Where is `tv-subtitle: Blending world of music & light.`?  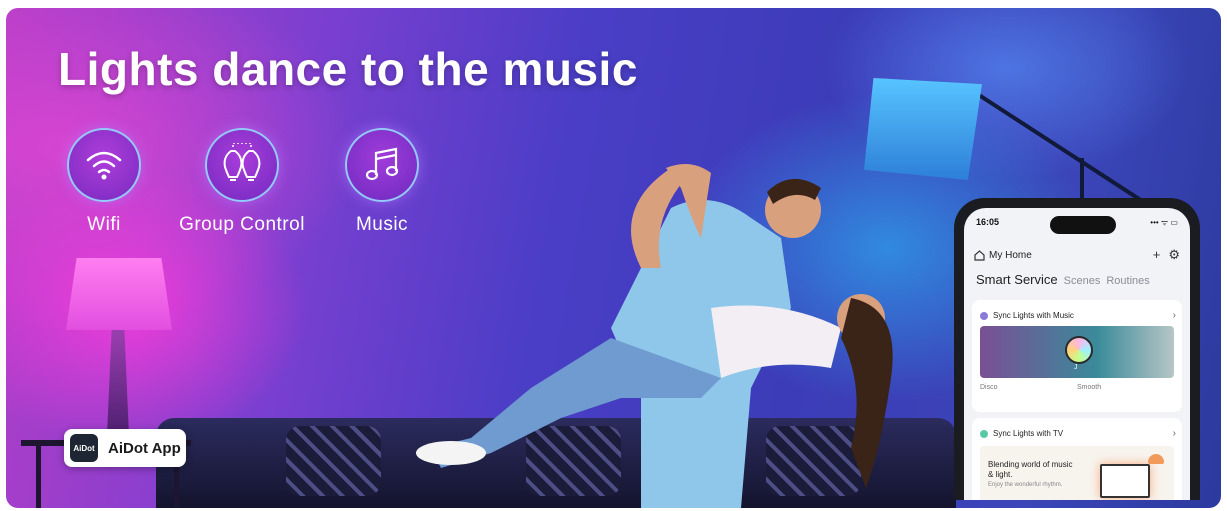 tv-subtitle: Blending world of music & light. is located at coordinates (1030, 469).